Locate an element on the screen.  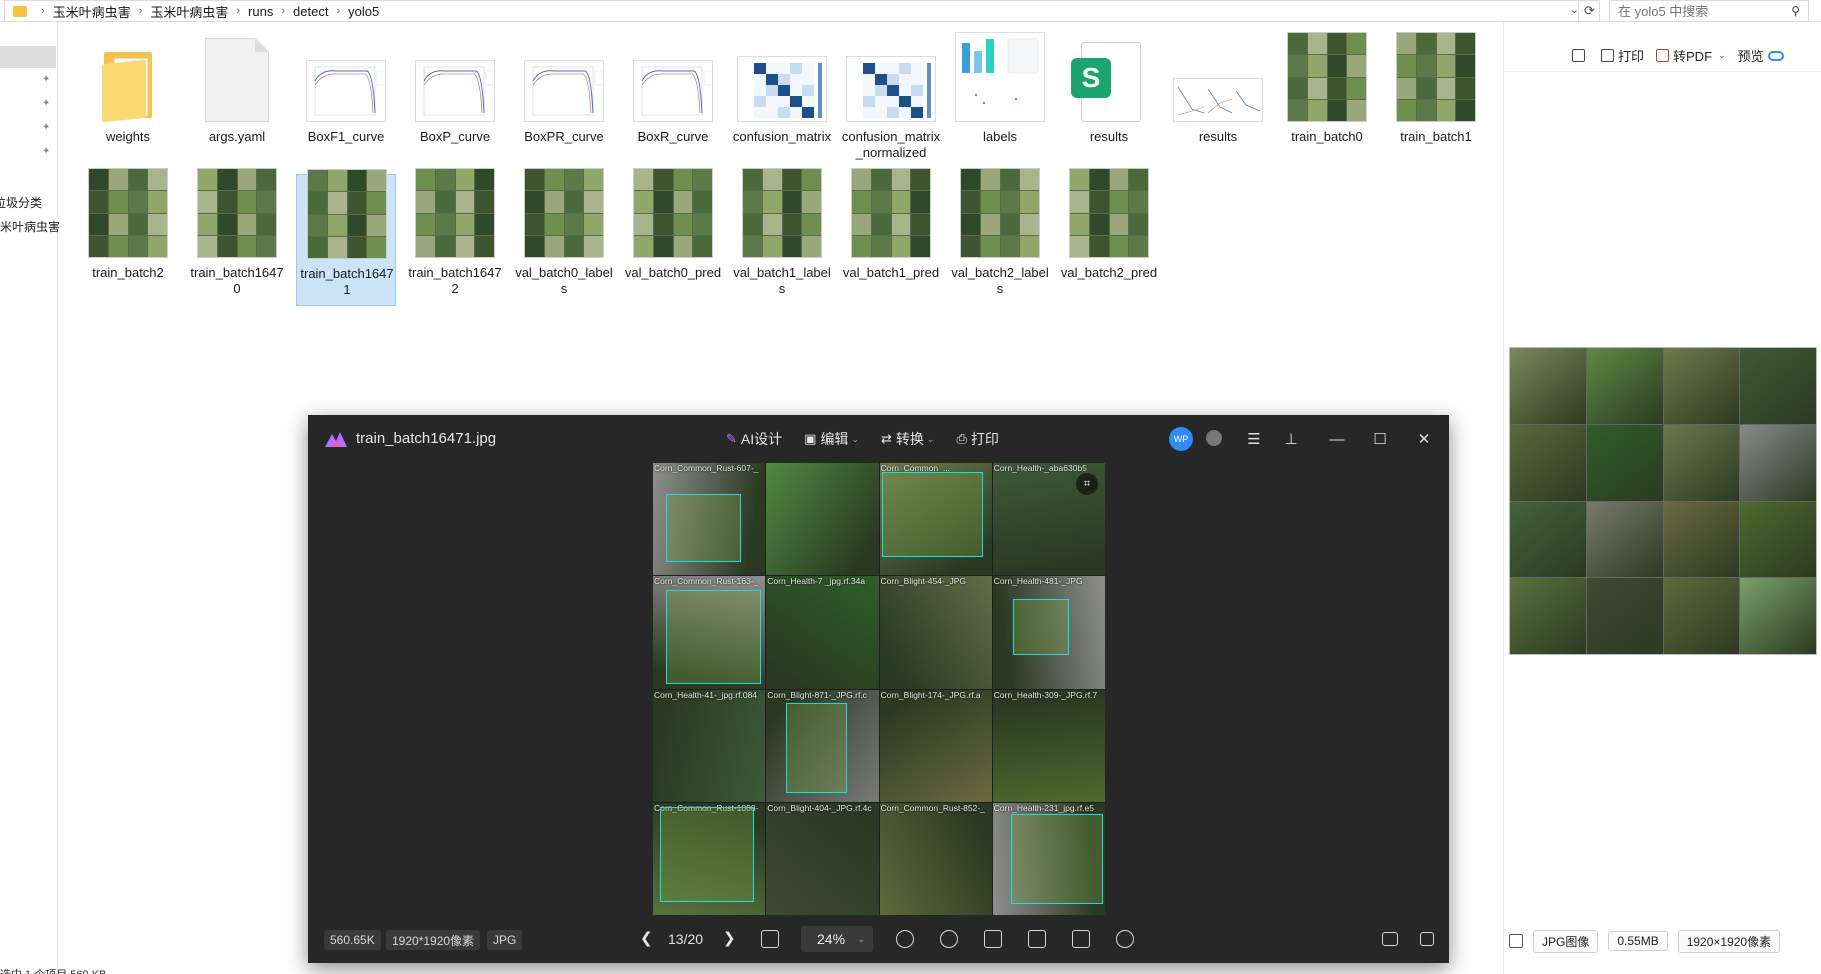
file-item-results: results is located at coordinates (1218, 104).